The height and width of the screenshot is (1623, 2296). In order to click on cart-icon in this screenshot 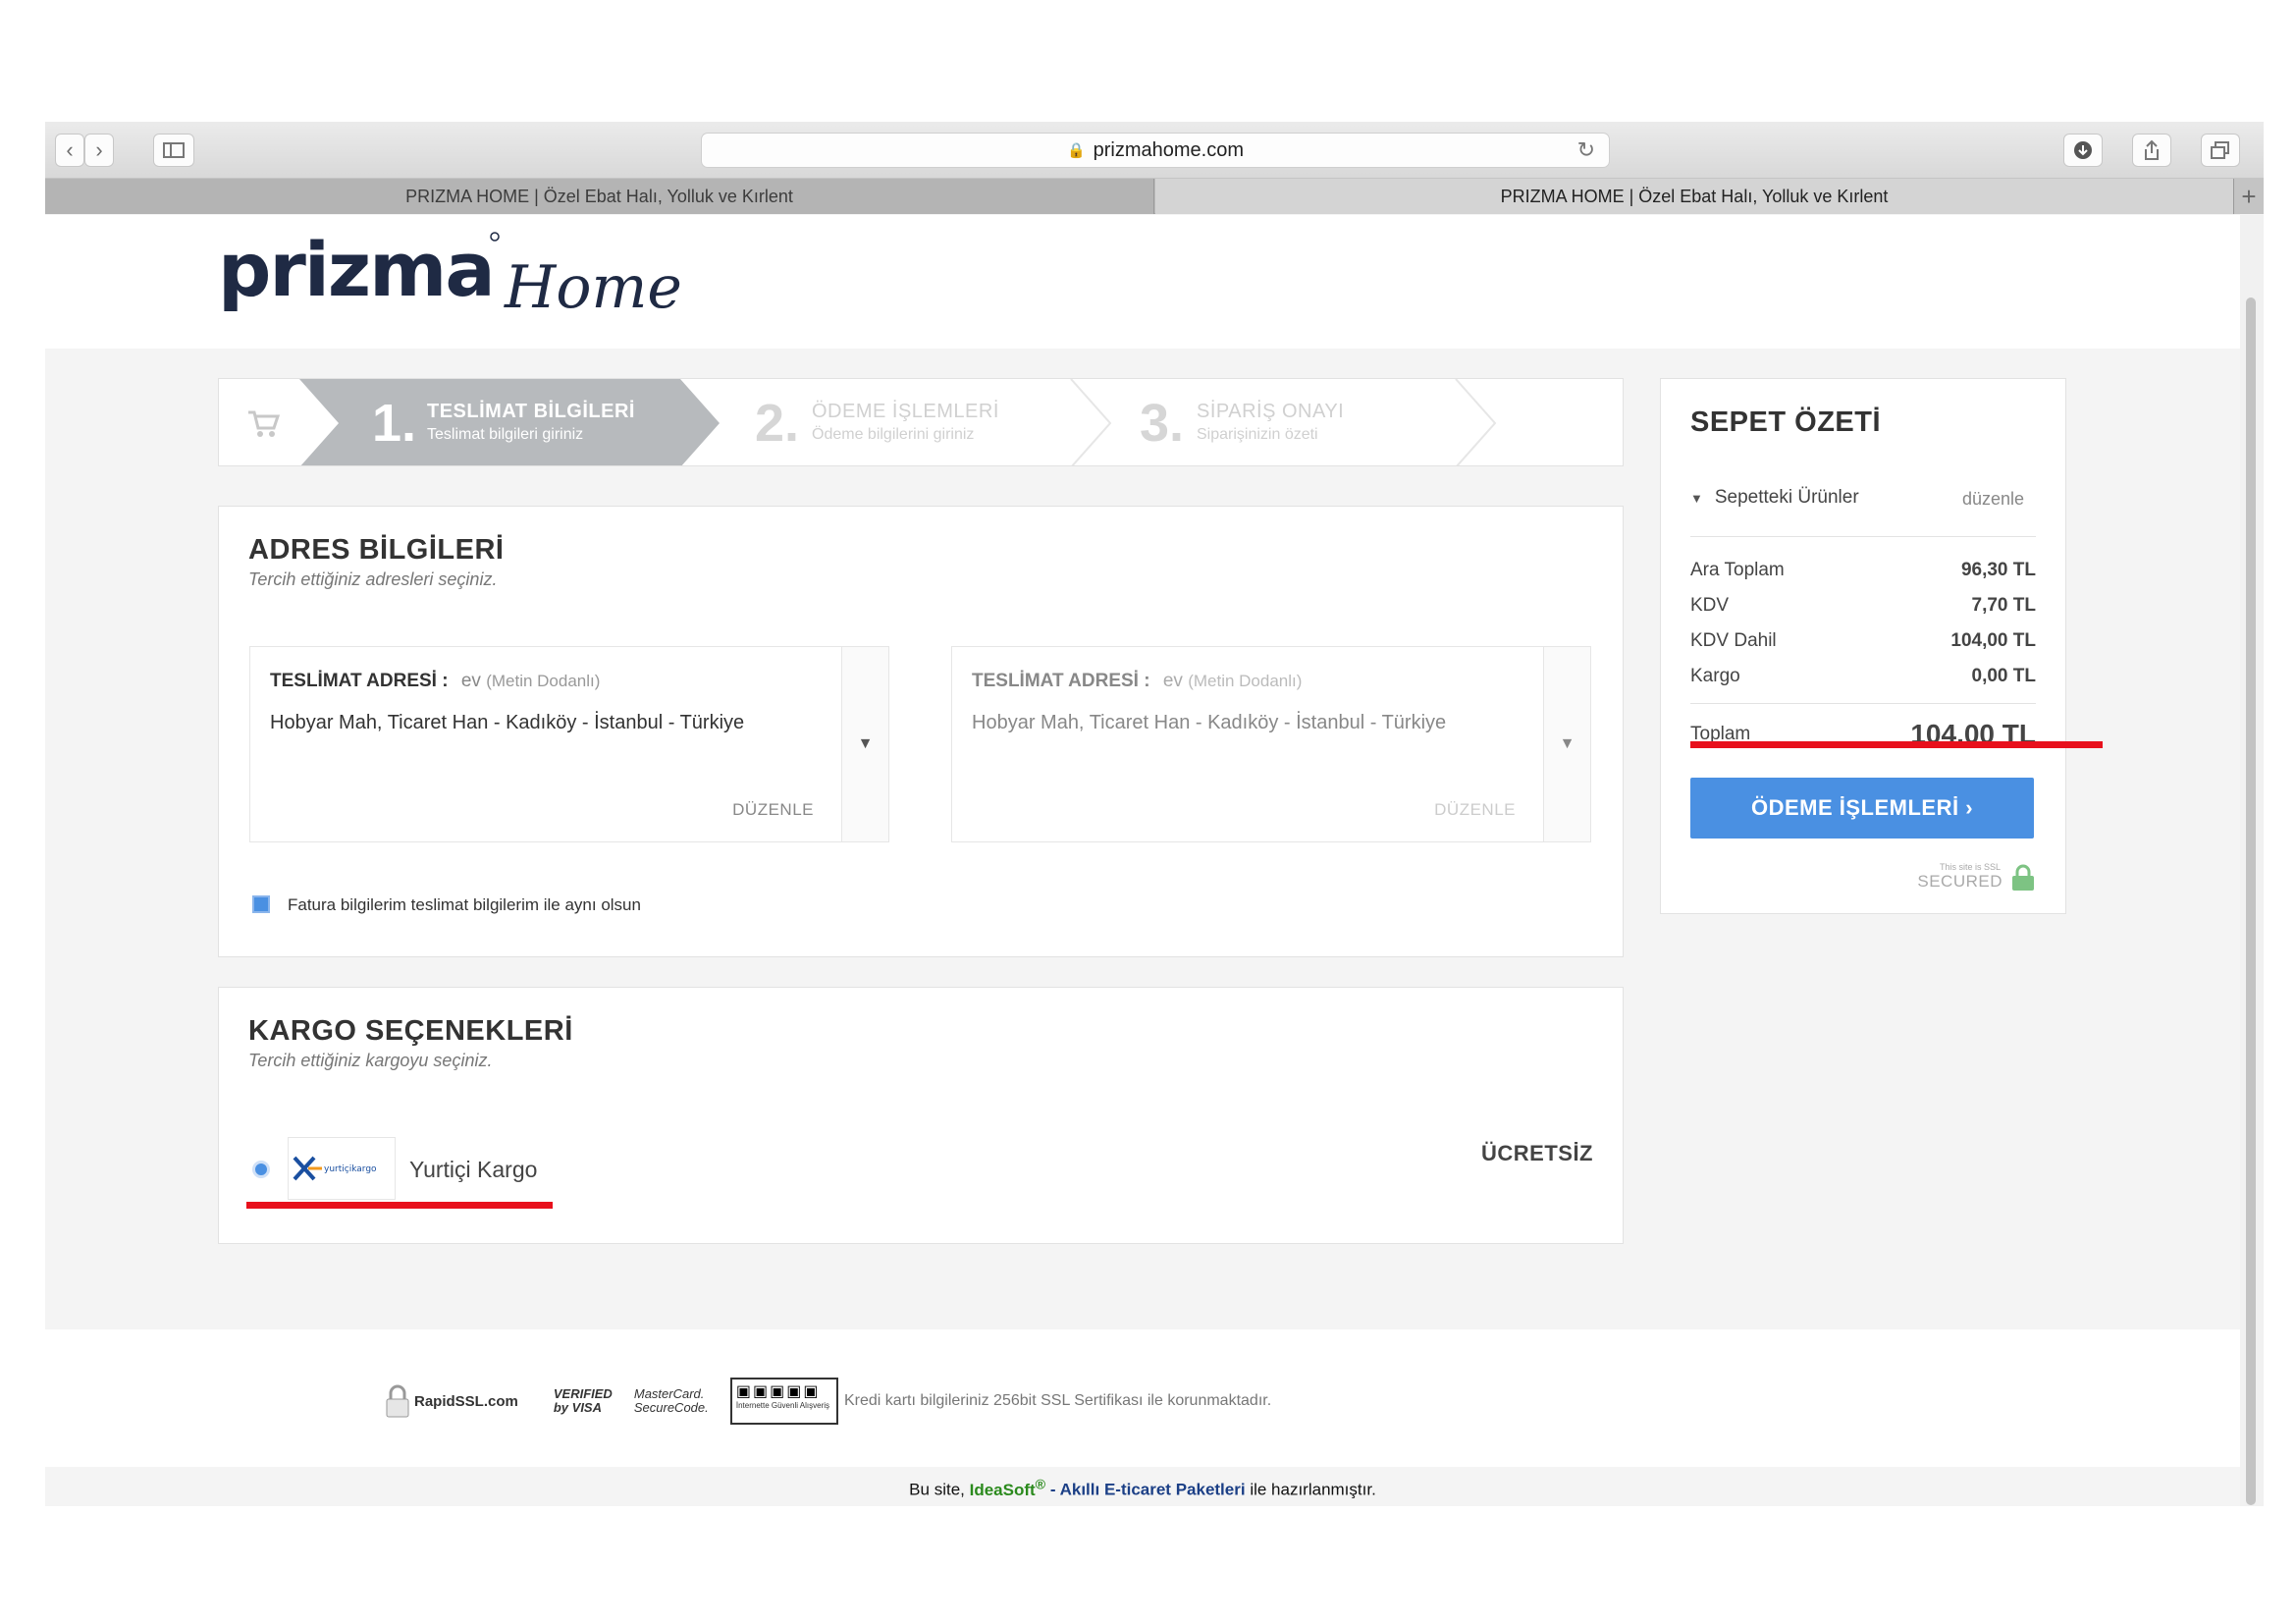, I will do `click(264, 424)`.